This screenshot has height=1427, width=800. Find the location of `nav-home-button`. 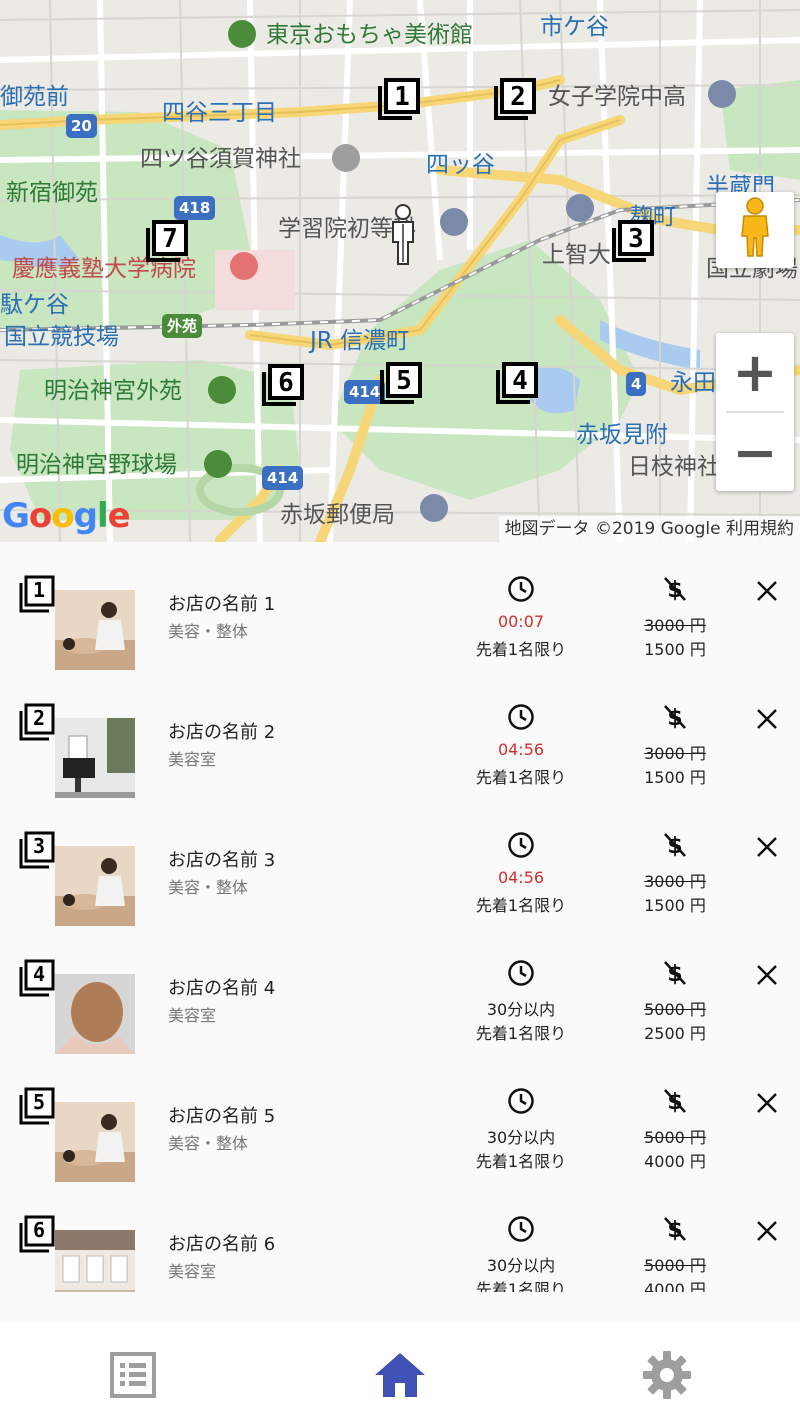

nav-home-button is located at coordinates (400, 1374).